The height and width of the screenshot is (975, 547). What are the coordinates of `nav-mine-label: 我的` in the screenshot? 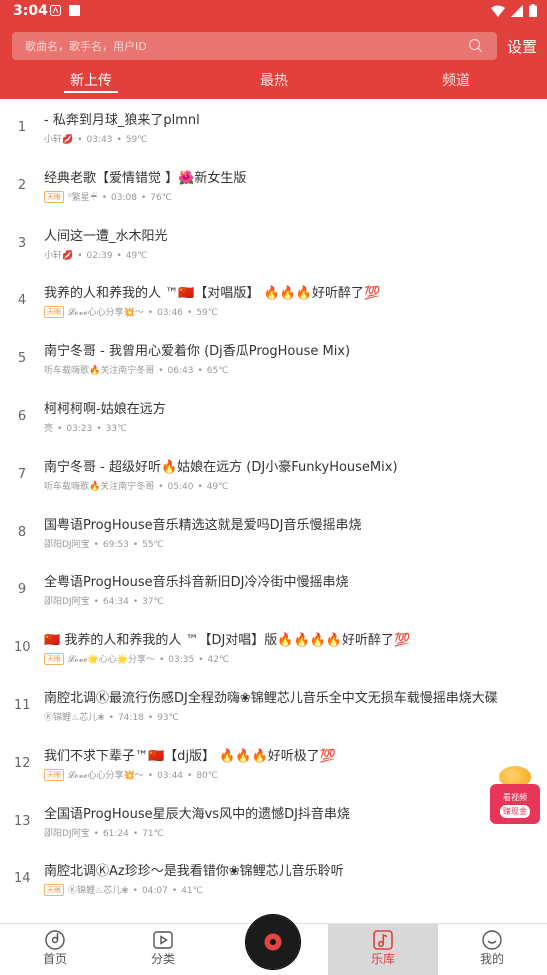 It's located at (491, 959).